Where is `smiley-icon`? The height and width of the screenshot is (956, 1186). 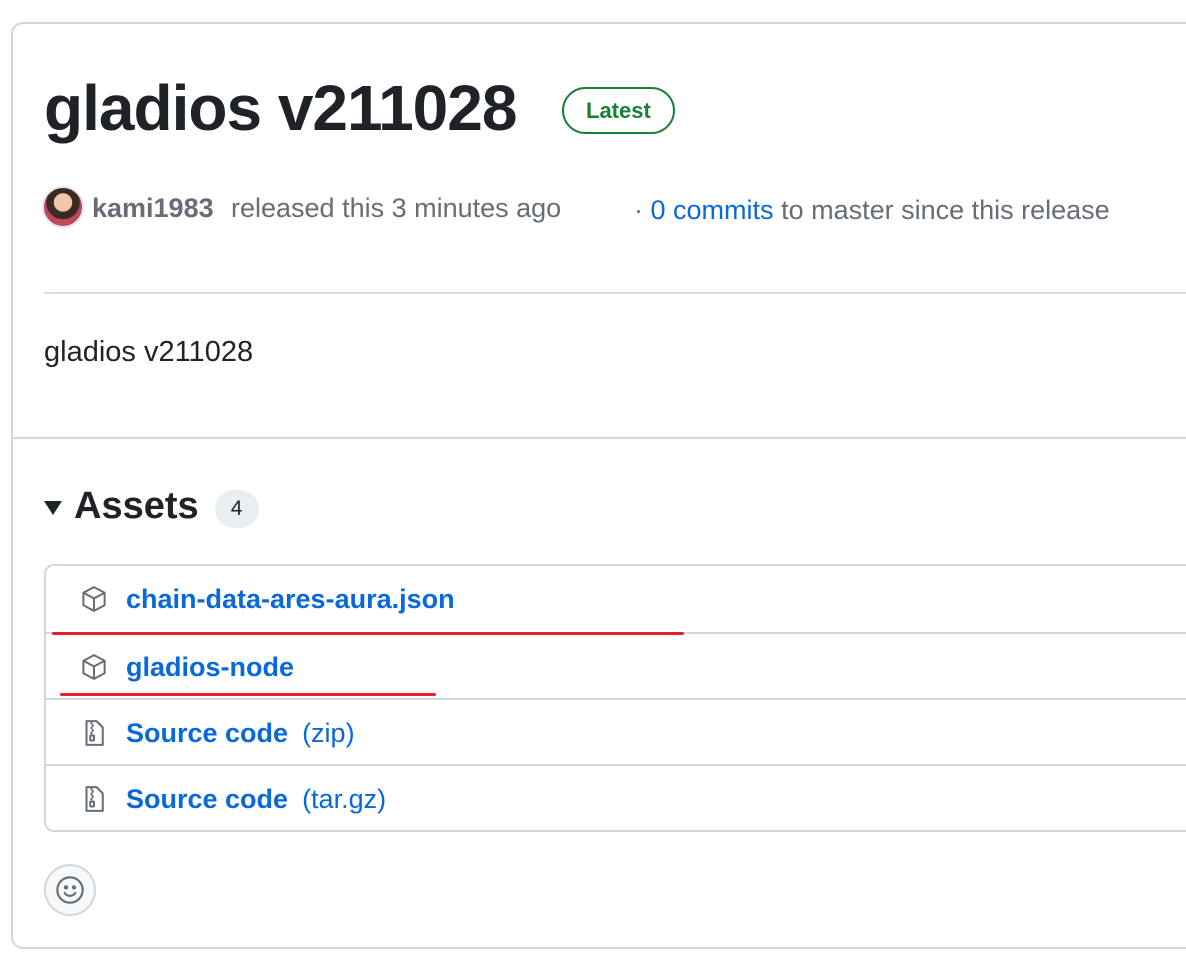 smiley-icon is located at coordinates (70, 890).